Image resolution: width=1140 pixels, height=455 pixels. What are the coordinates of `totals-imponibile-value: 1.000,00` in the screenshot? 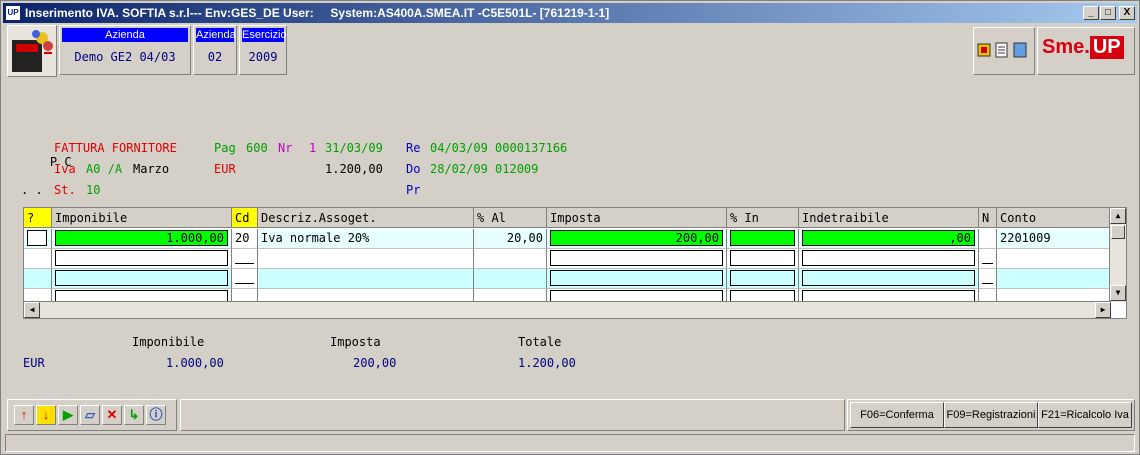 It's located at (195, 363).